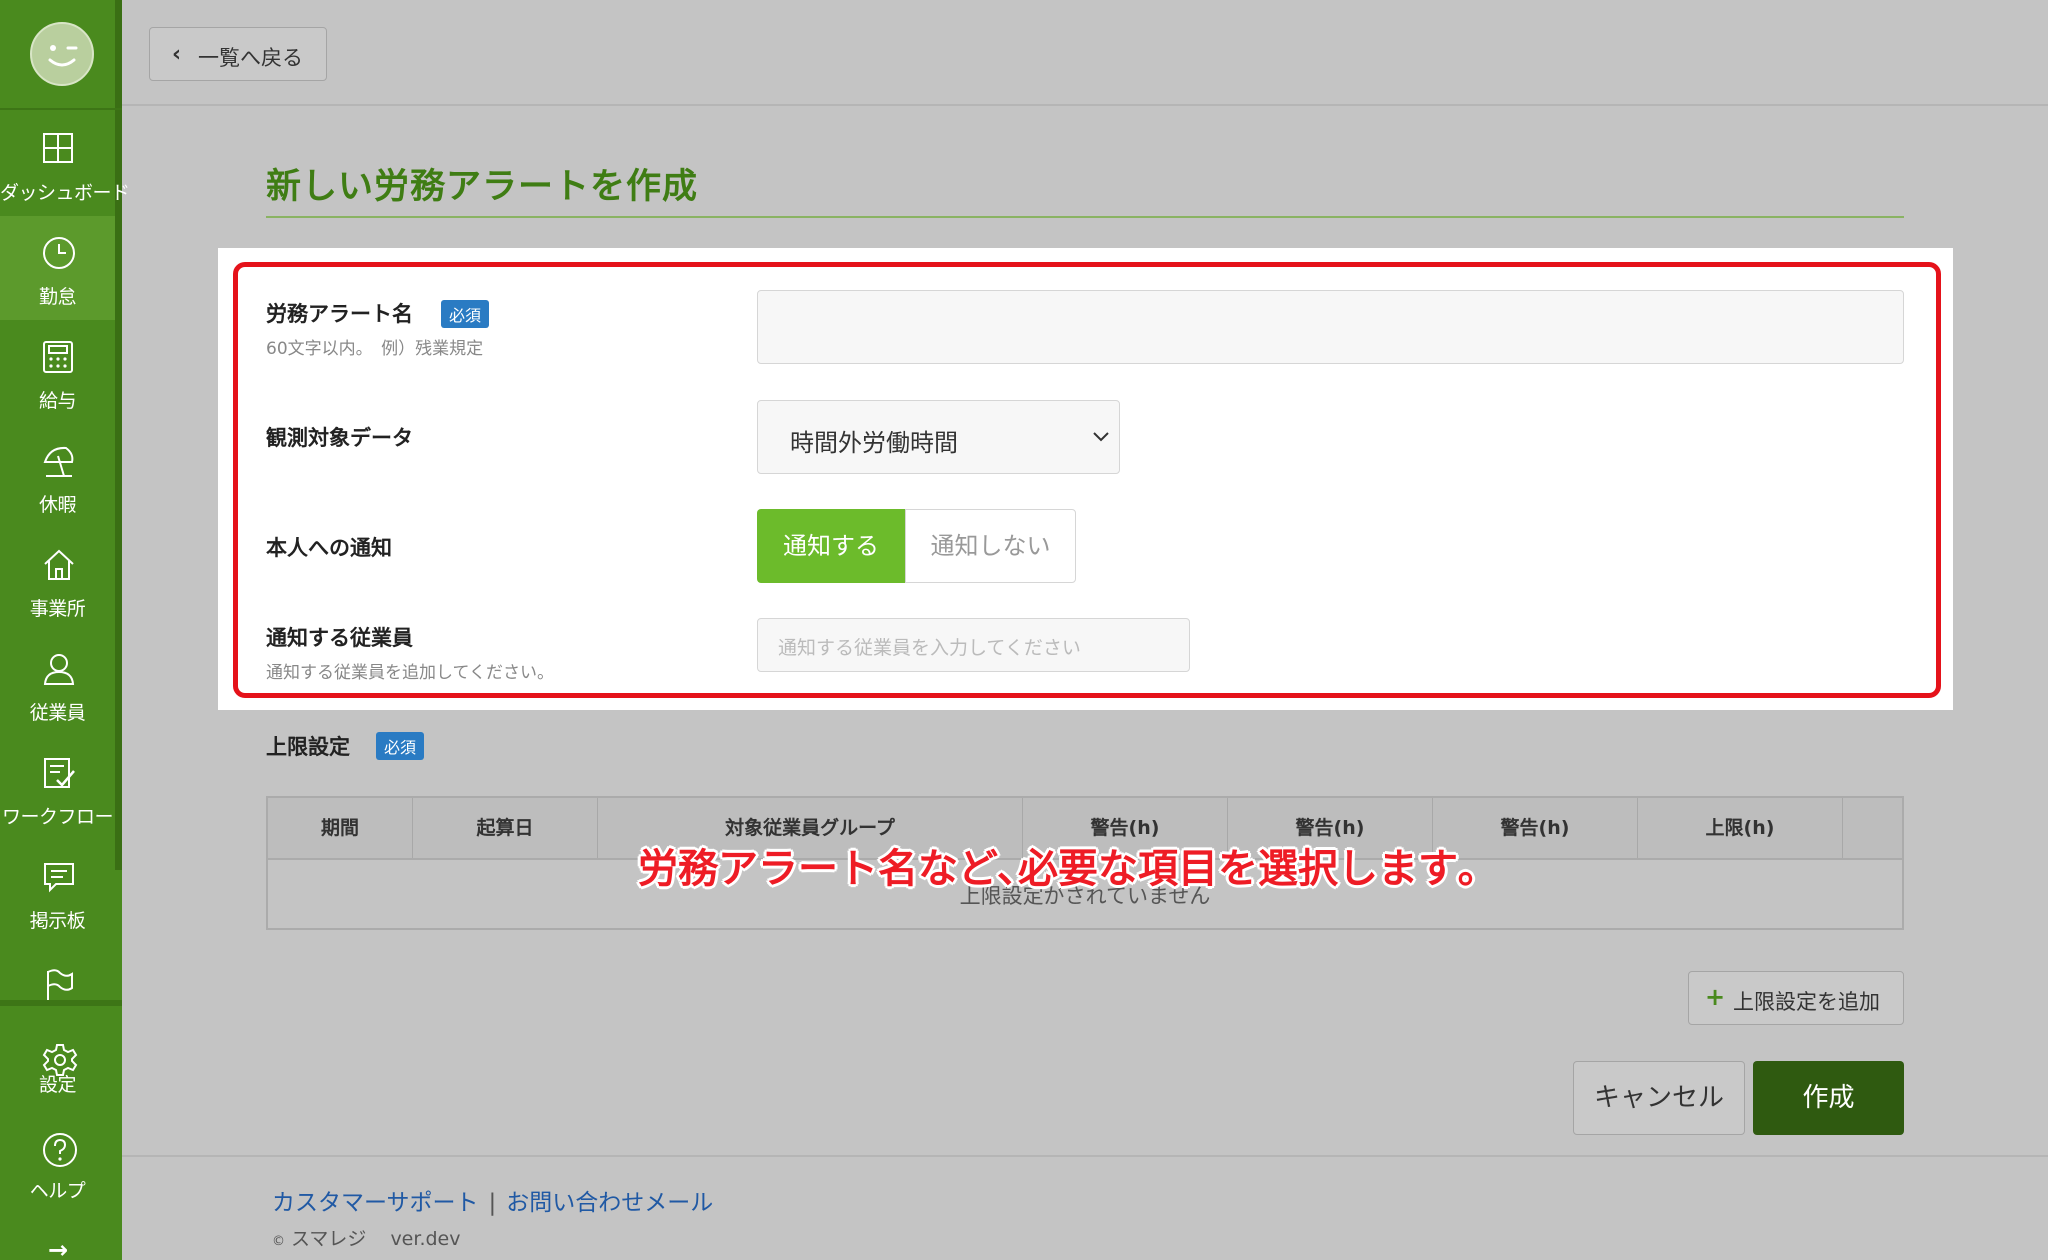 The width and height of the screenshot is (2048, 1260). Describe the element at coordinates (329, 548) in the screenshot. I see `notify-self-label: 本人への通知` at that location.